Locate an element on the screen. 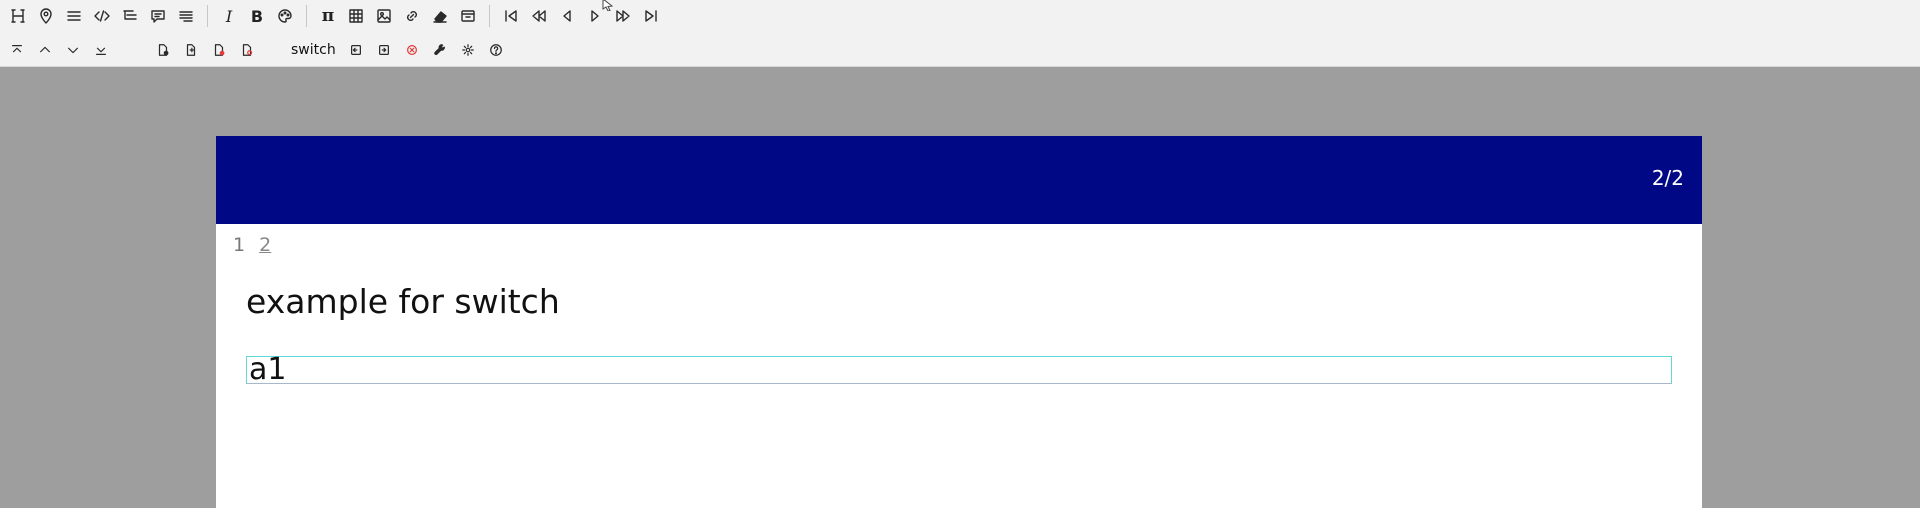 The height and width of the screenshot is (508, 1920). stop-icon is located at coordinates (412, 50).